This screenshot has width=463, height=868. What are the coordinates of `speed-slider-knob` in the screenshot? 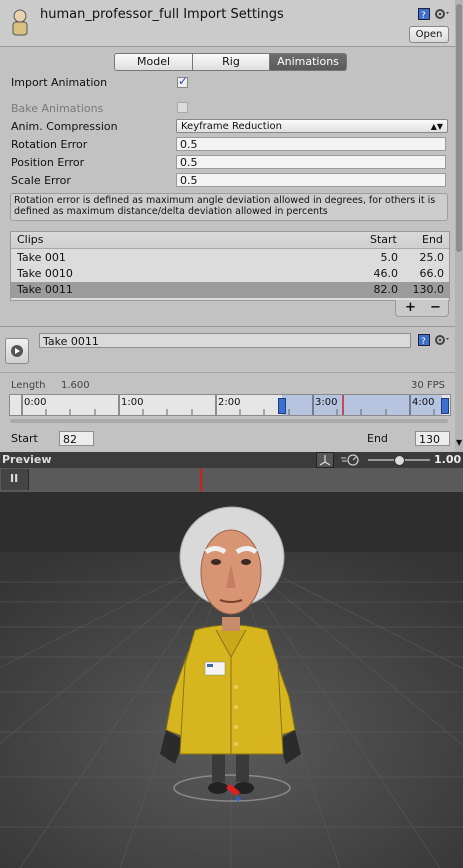 It's located at (399, 460).